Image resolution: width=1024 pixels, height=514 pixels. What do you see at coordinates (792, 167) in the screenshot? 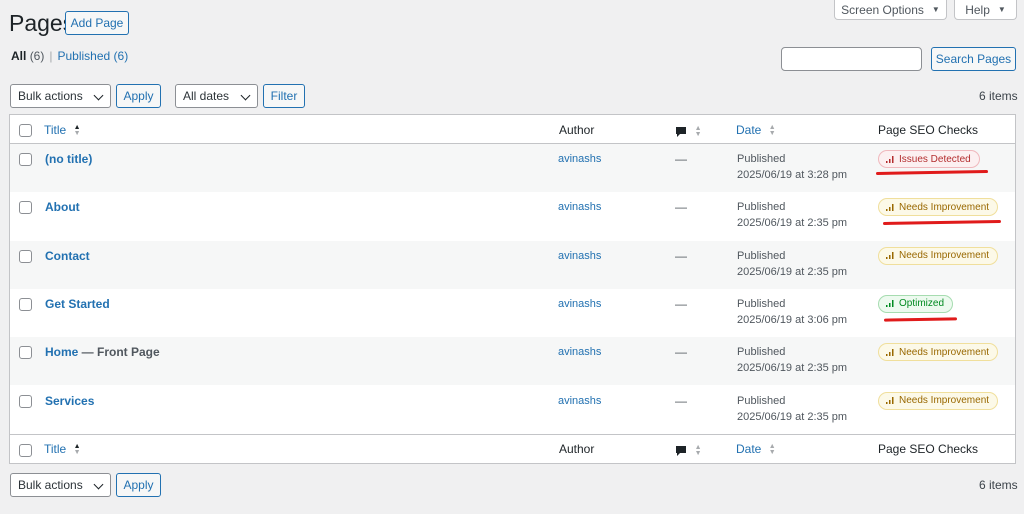
I see `date-cell: Published 2025/06/19 at 3:28 pm` at bounding box center [792, 167].